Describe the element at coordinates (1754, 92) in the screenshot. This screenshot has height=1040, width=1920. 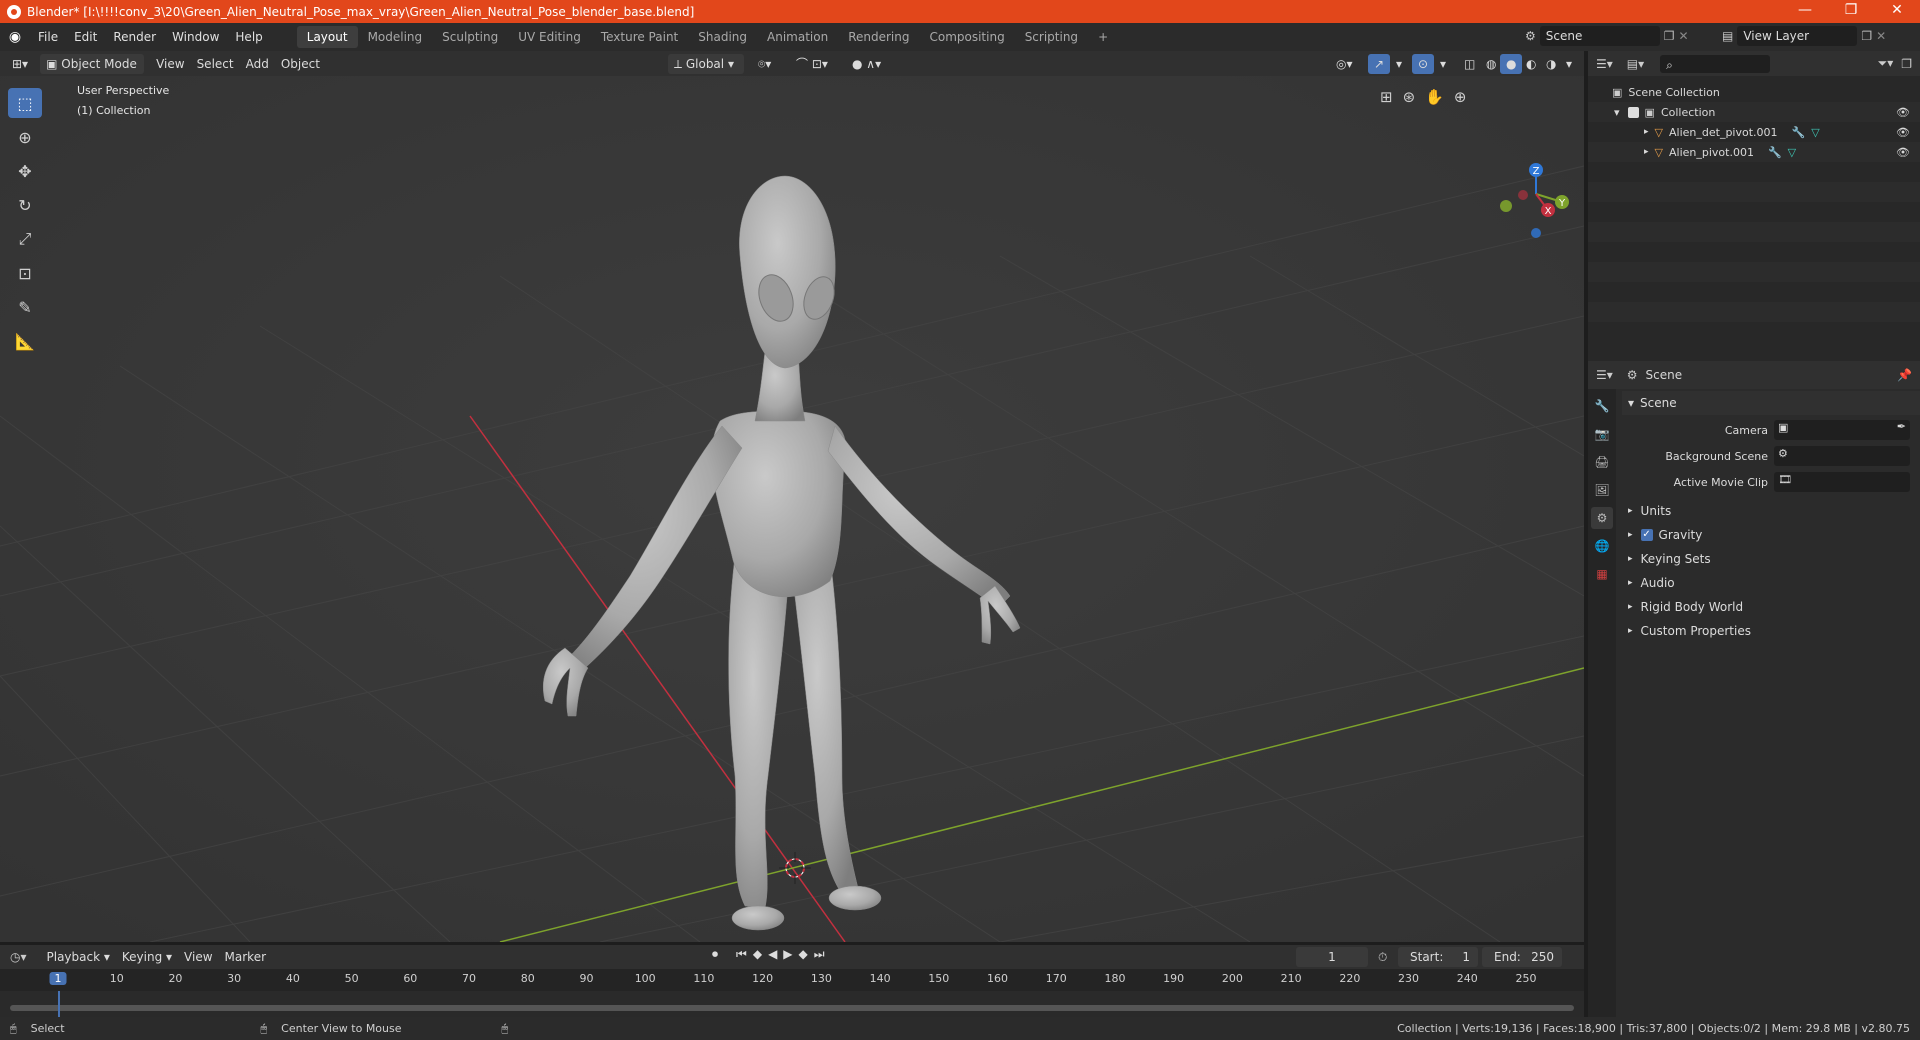
I see `outliner-row-scene-collection: ▣ Scene Collection` at that location.